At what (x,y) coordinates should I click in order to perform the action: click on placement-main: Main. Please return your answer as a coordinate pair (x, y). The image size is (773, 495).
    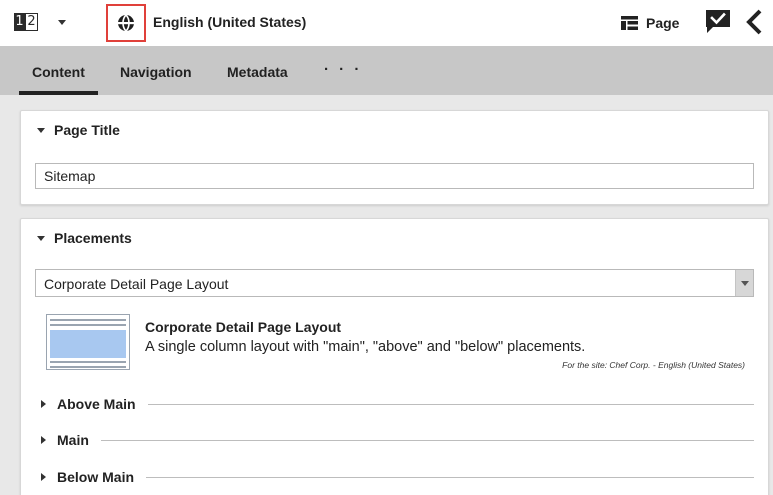
    Looking at the image, I should click on (397, 440).